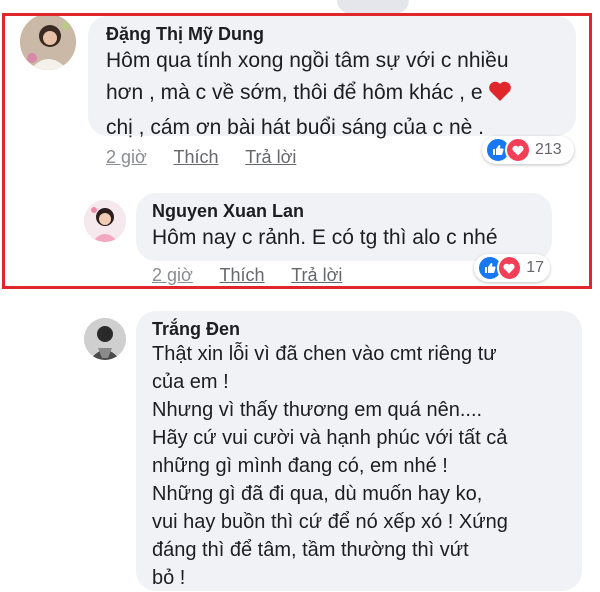 This screenshot has height=592, width=600. I want to click on comment-line: Hãy cứ vui cười và hạnh phúc với tất cả, so click(330, 438).